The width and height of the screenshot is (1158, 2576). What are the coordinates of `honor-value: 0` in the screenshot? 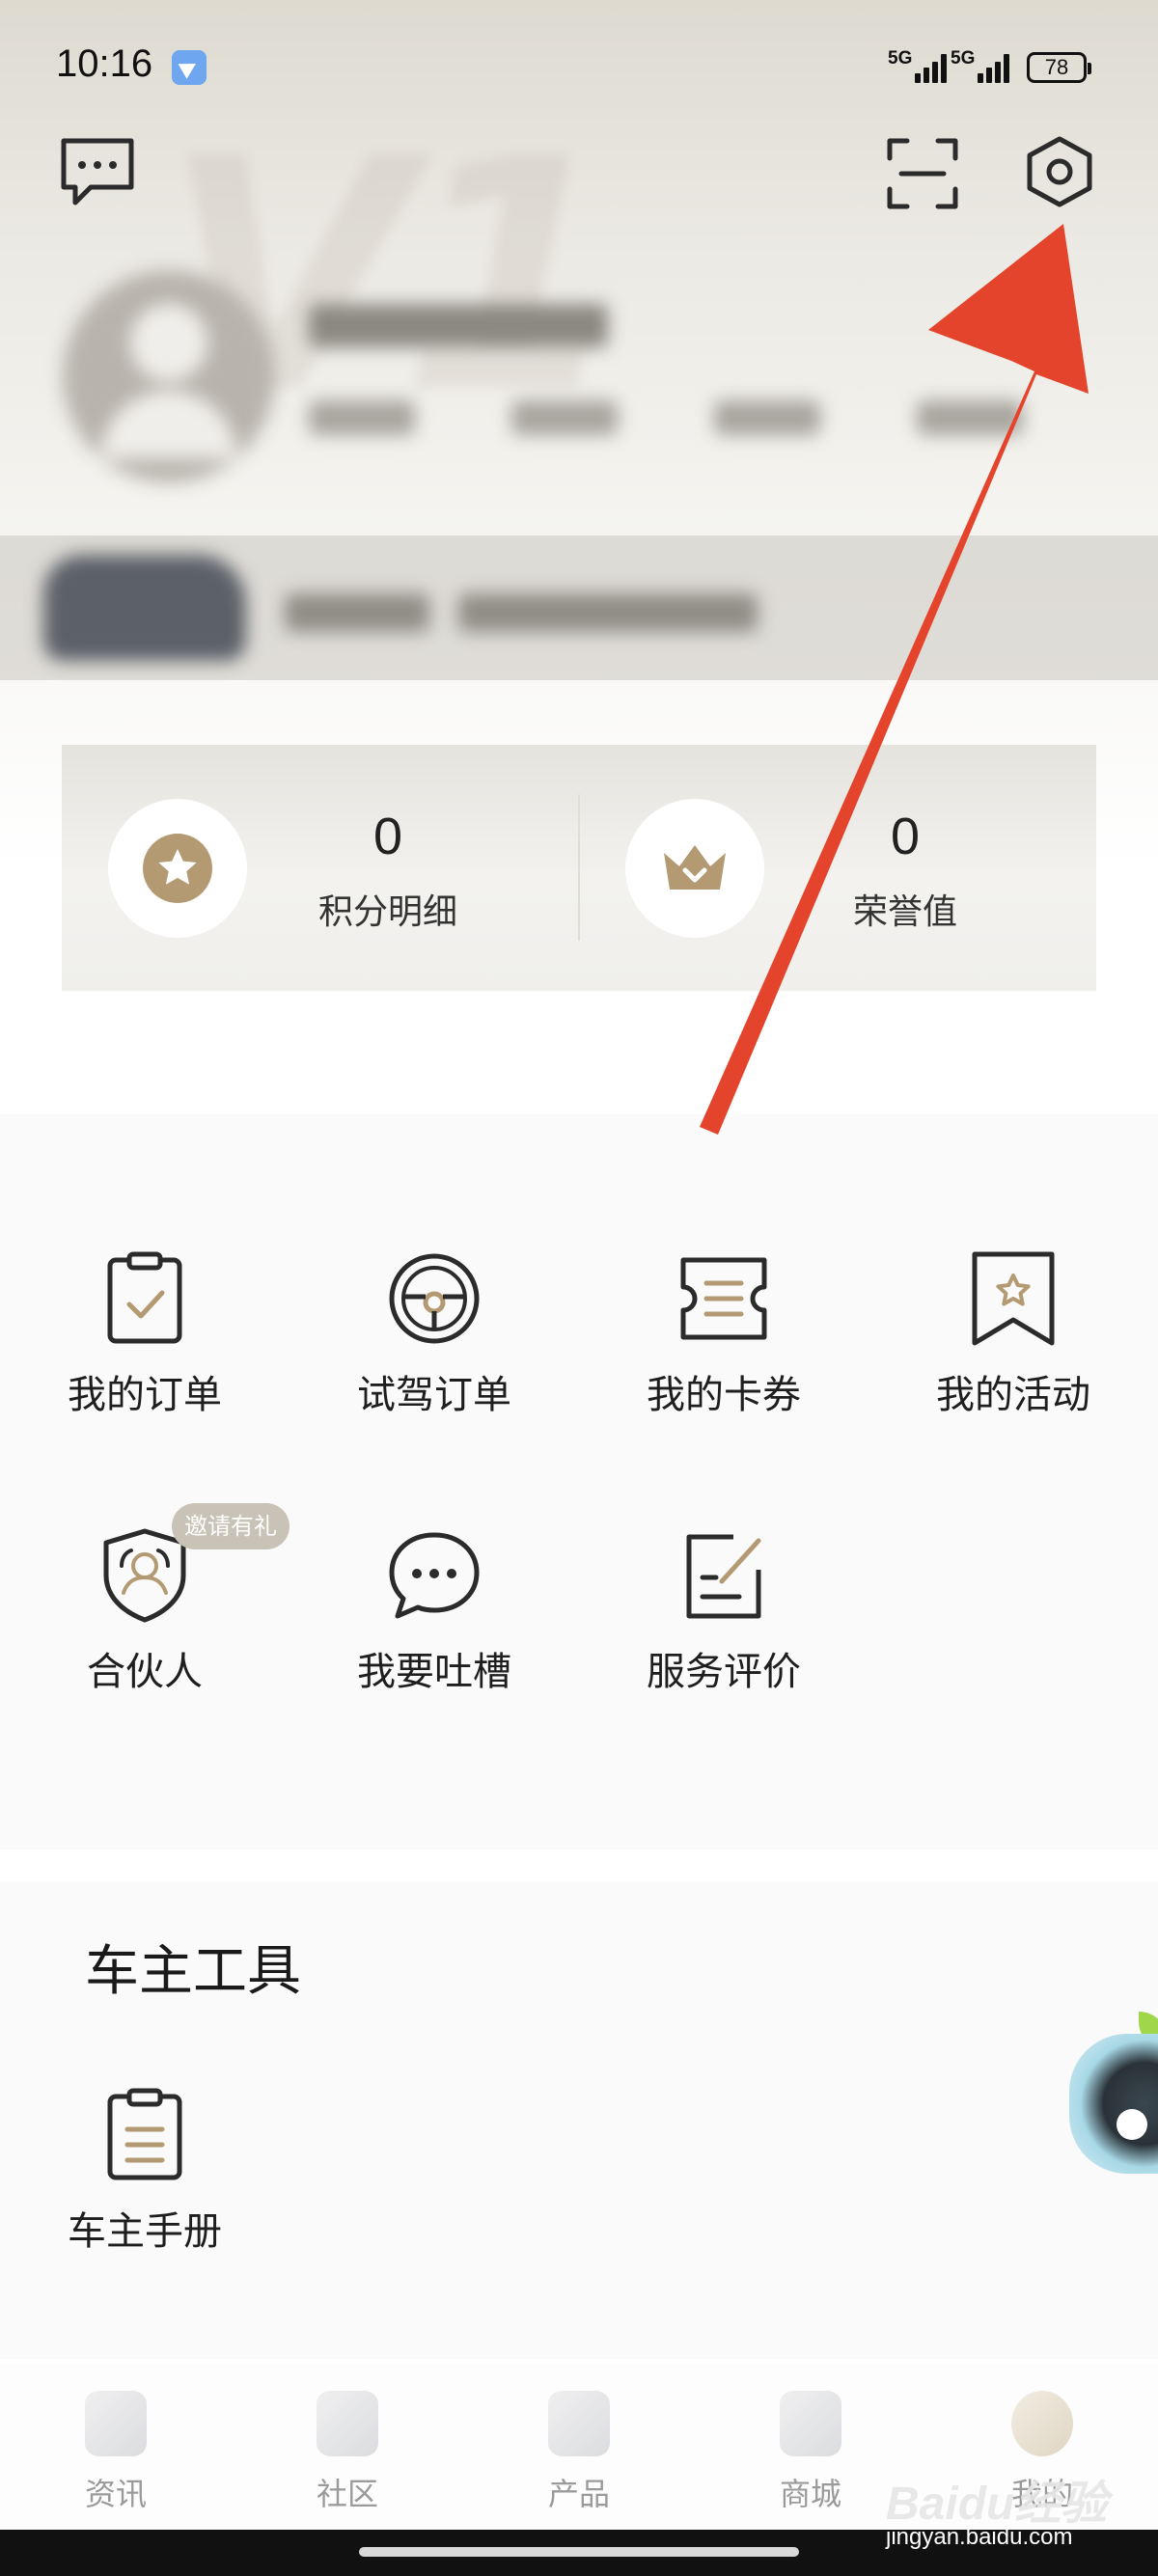 It's located at (905, 837).